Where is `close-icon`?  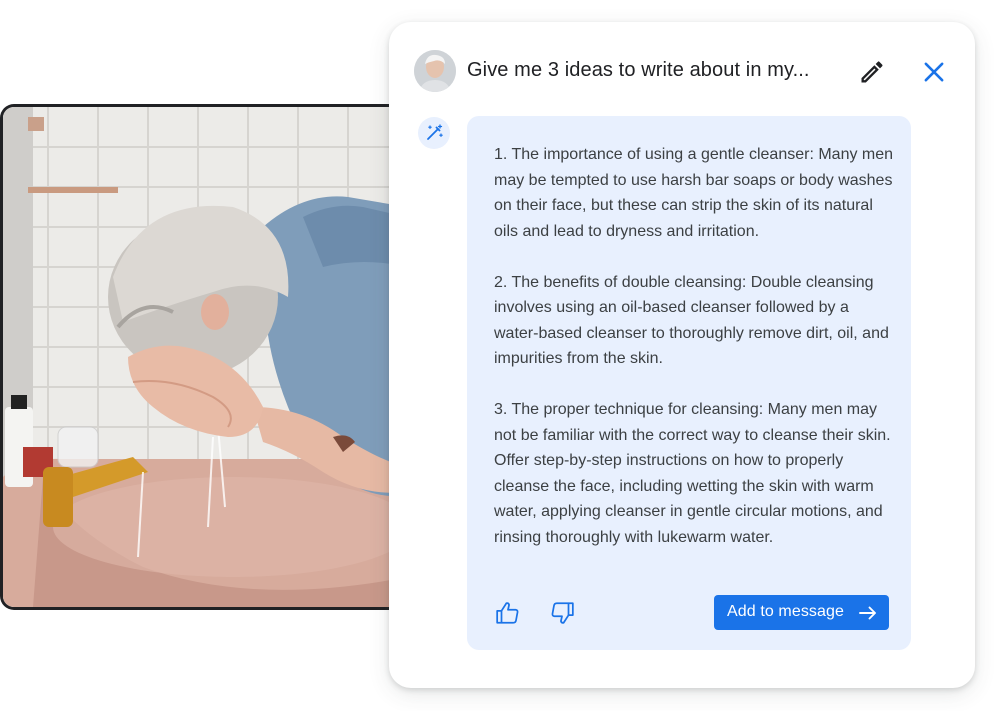
close-icon is located at coordinates (934, 72).